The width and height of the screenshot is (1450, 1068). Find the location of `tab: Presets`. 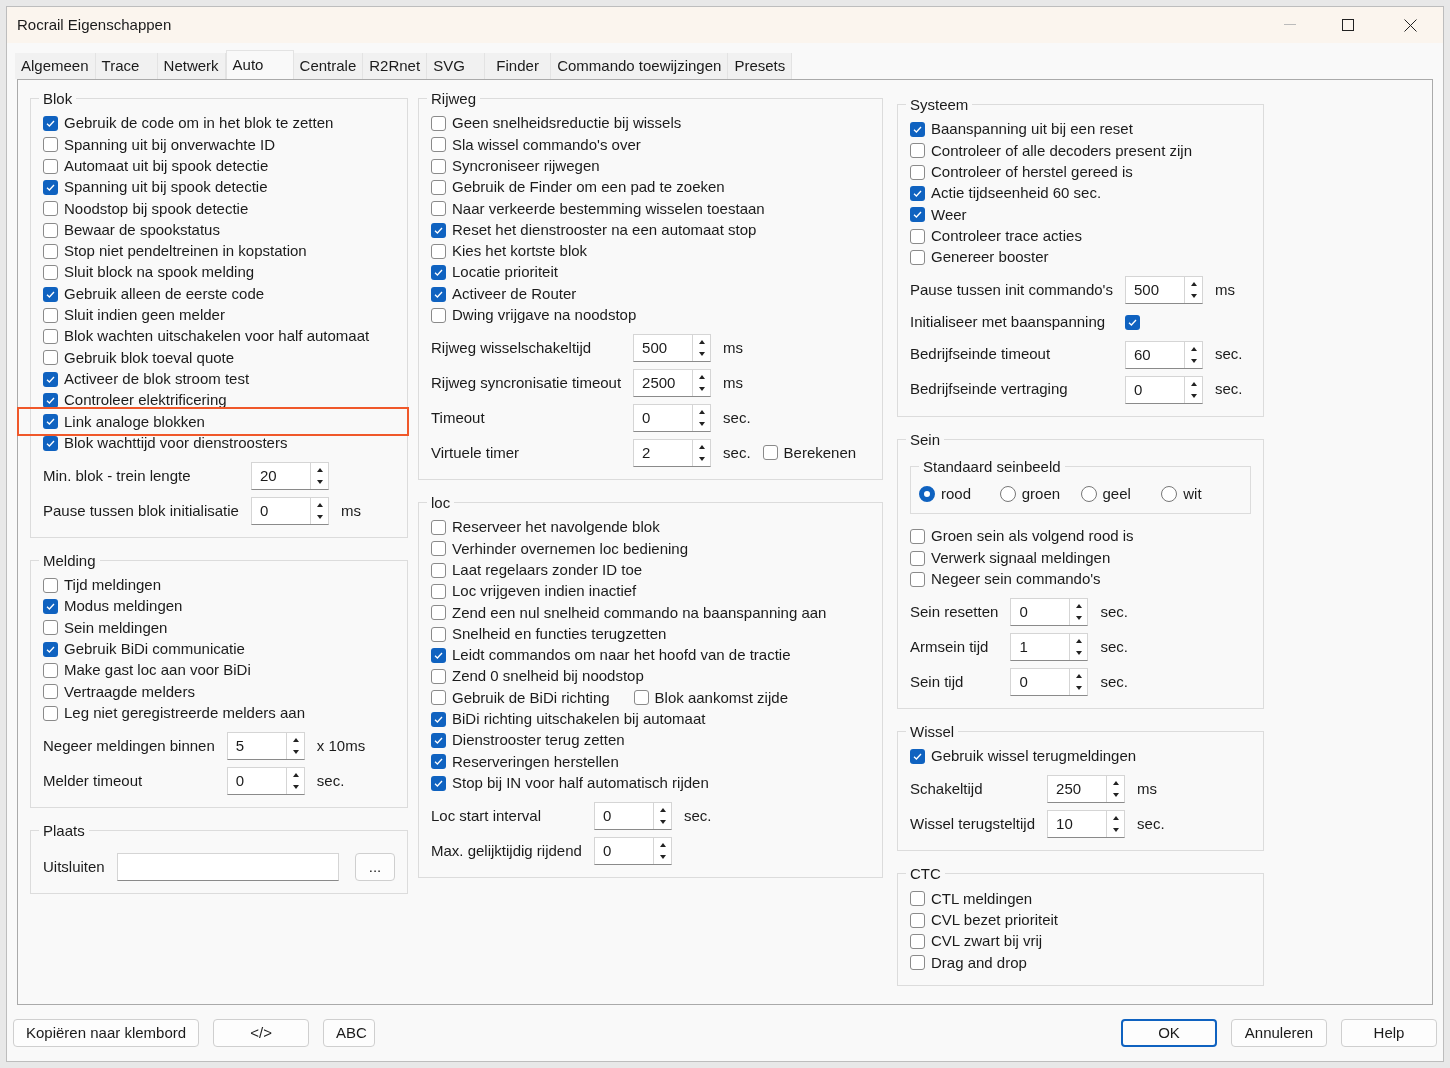

tab: Presets is located at coordinates (760, 66).